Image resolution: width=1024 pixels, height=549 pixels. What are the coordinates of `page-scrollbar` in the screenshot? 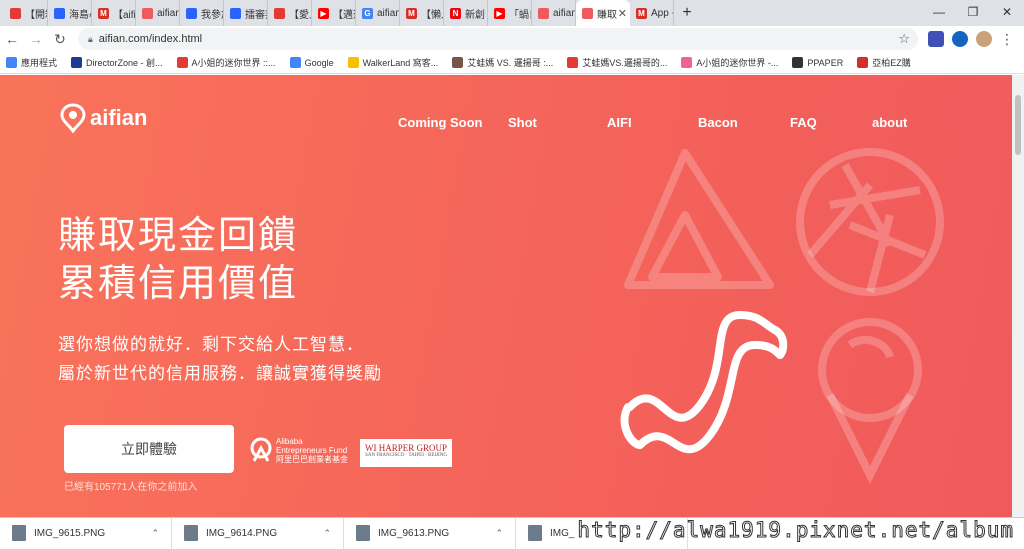 It's located at (1018, 296).